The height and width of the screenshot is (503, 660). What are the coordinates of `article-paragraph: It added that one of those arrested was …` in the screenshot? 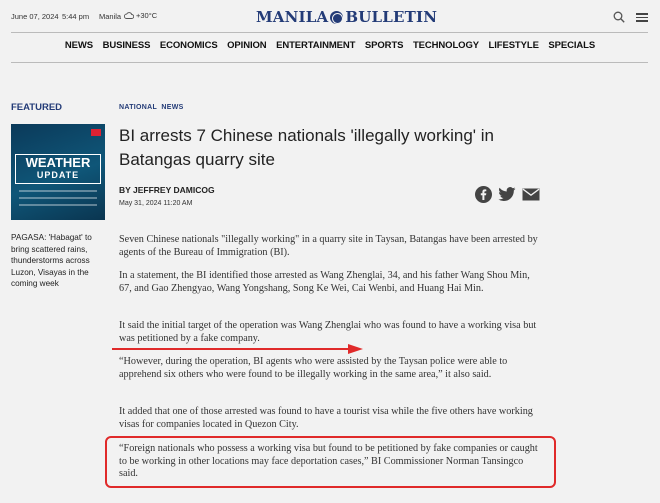 It's located at (326, 418).